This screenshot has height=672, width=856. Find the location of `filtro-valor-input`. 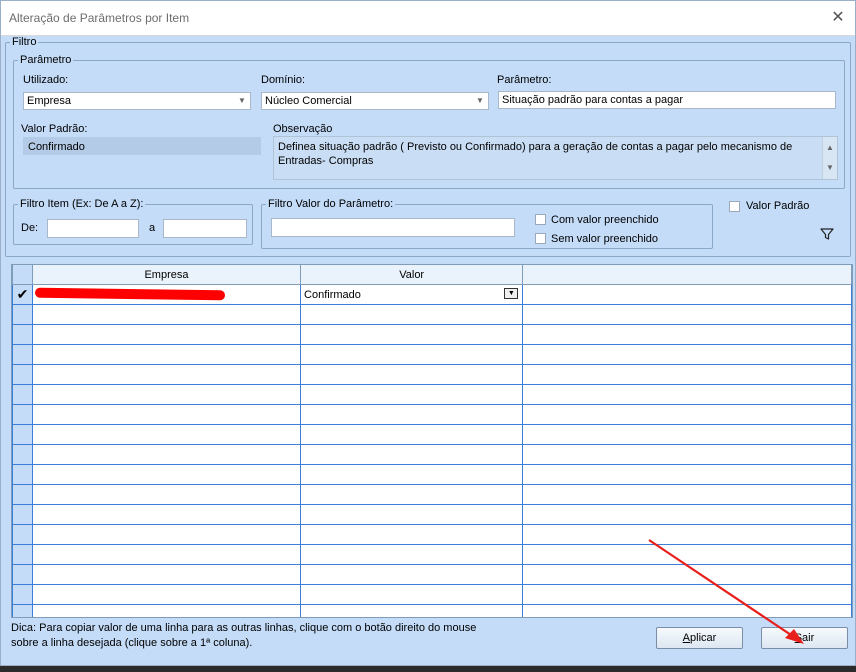

filtro-valor-input is located at coordinates (393, 227).